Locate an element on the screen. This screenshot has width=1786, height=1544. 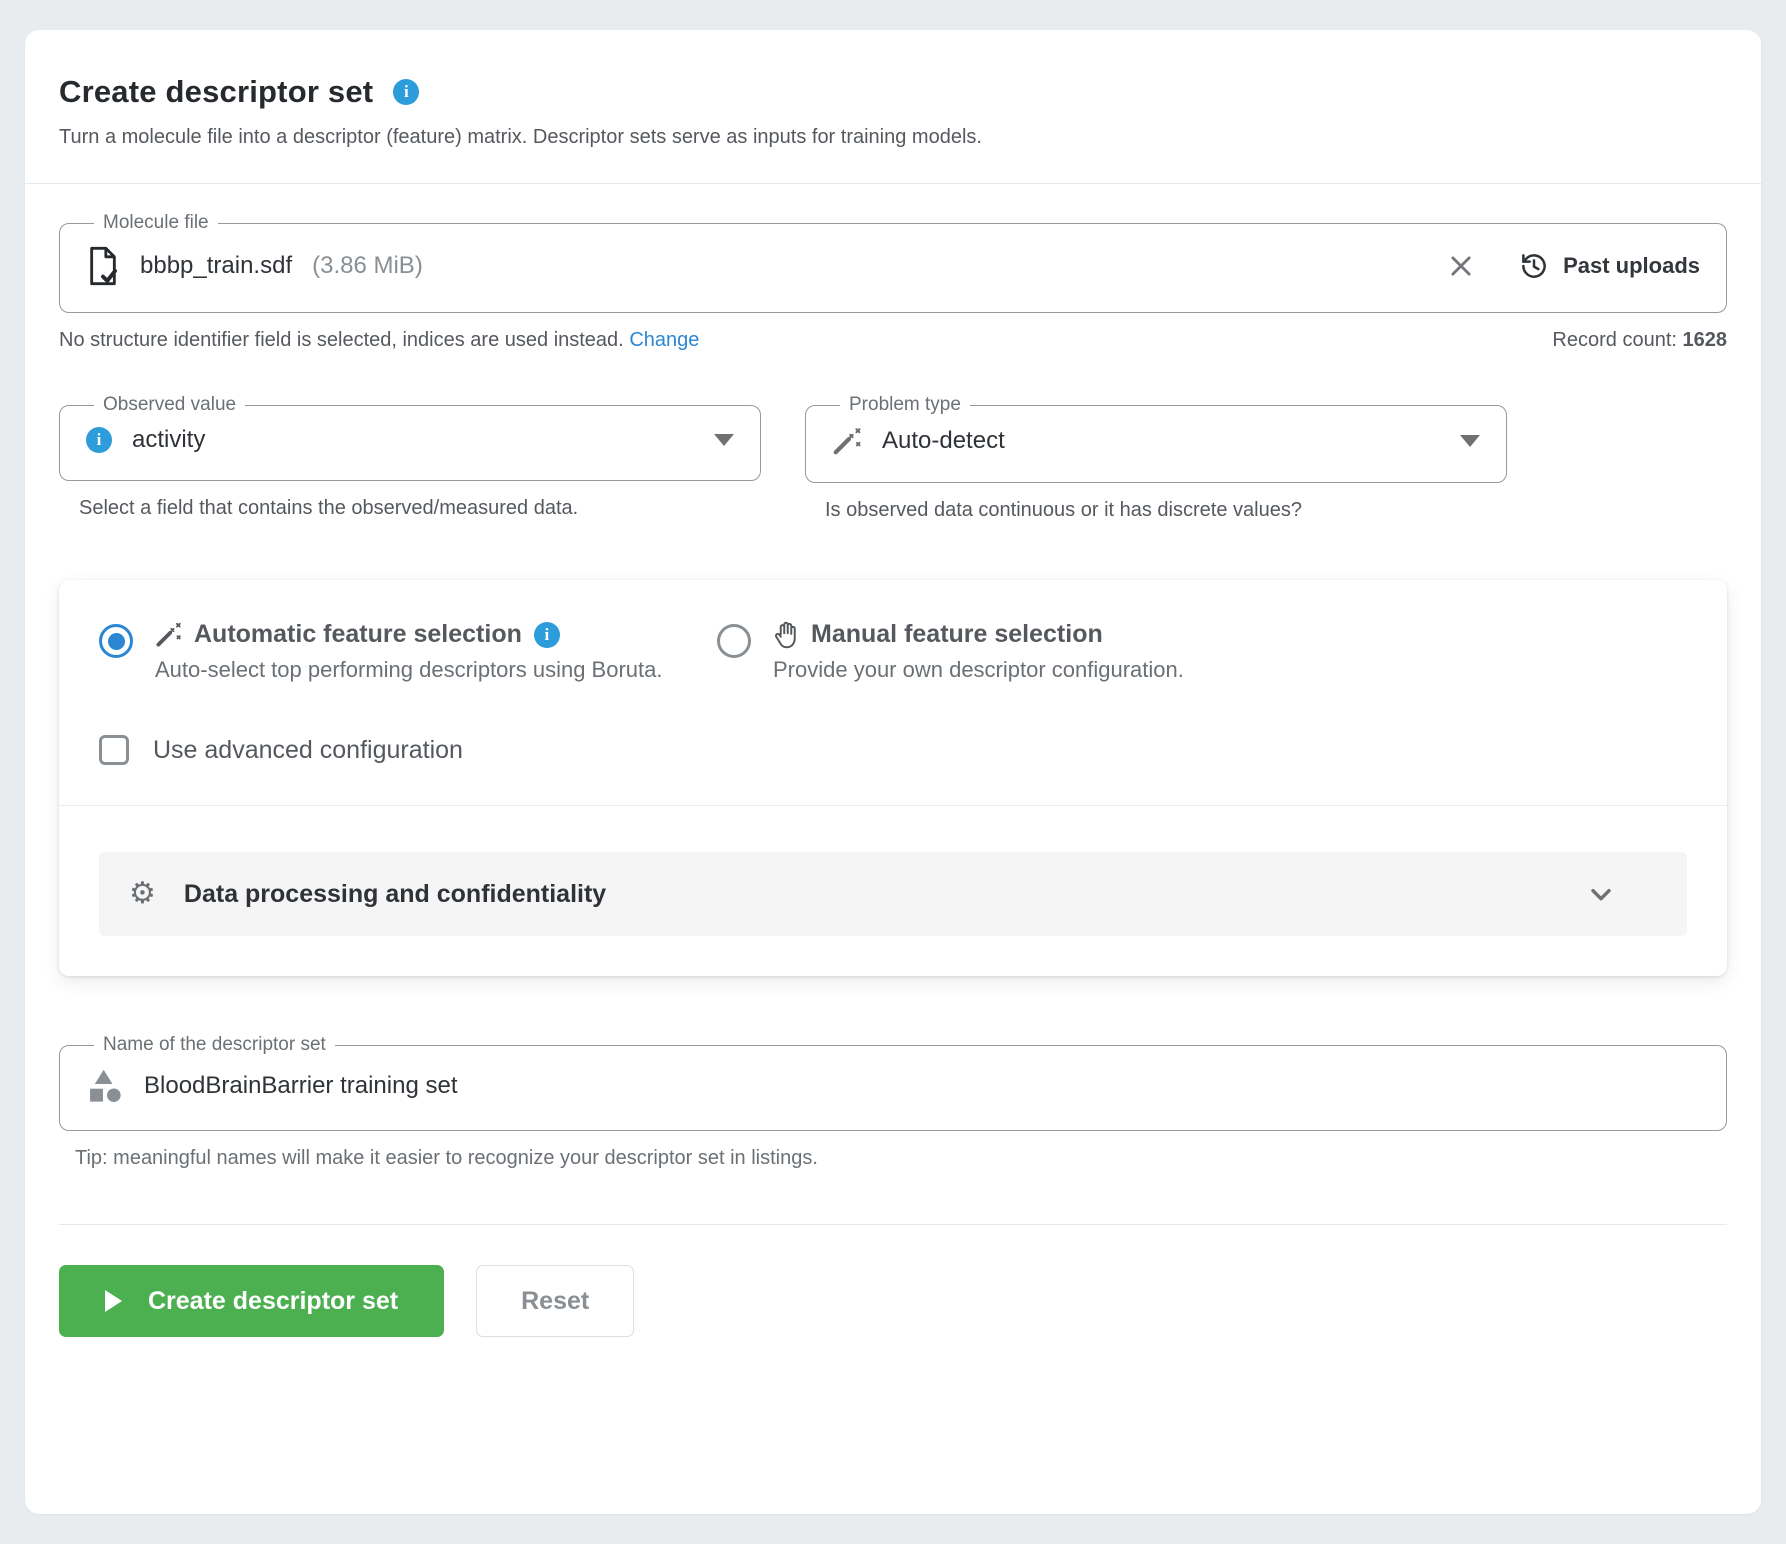
automatic-info-icon: i is located at coordinates (546, 634).